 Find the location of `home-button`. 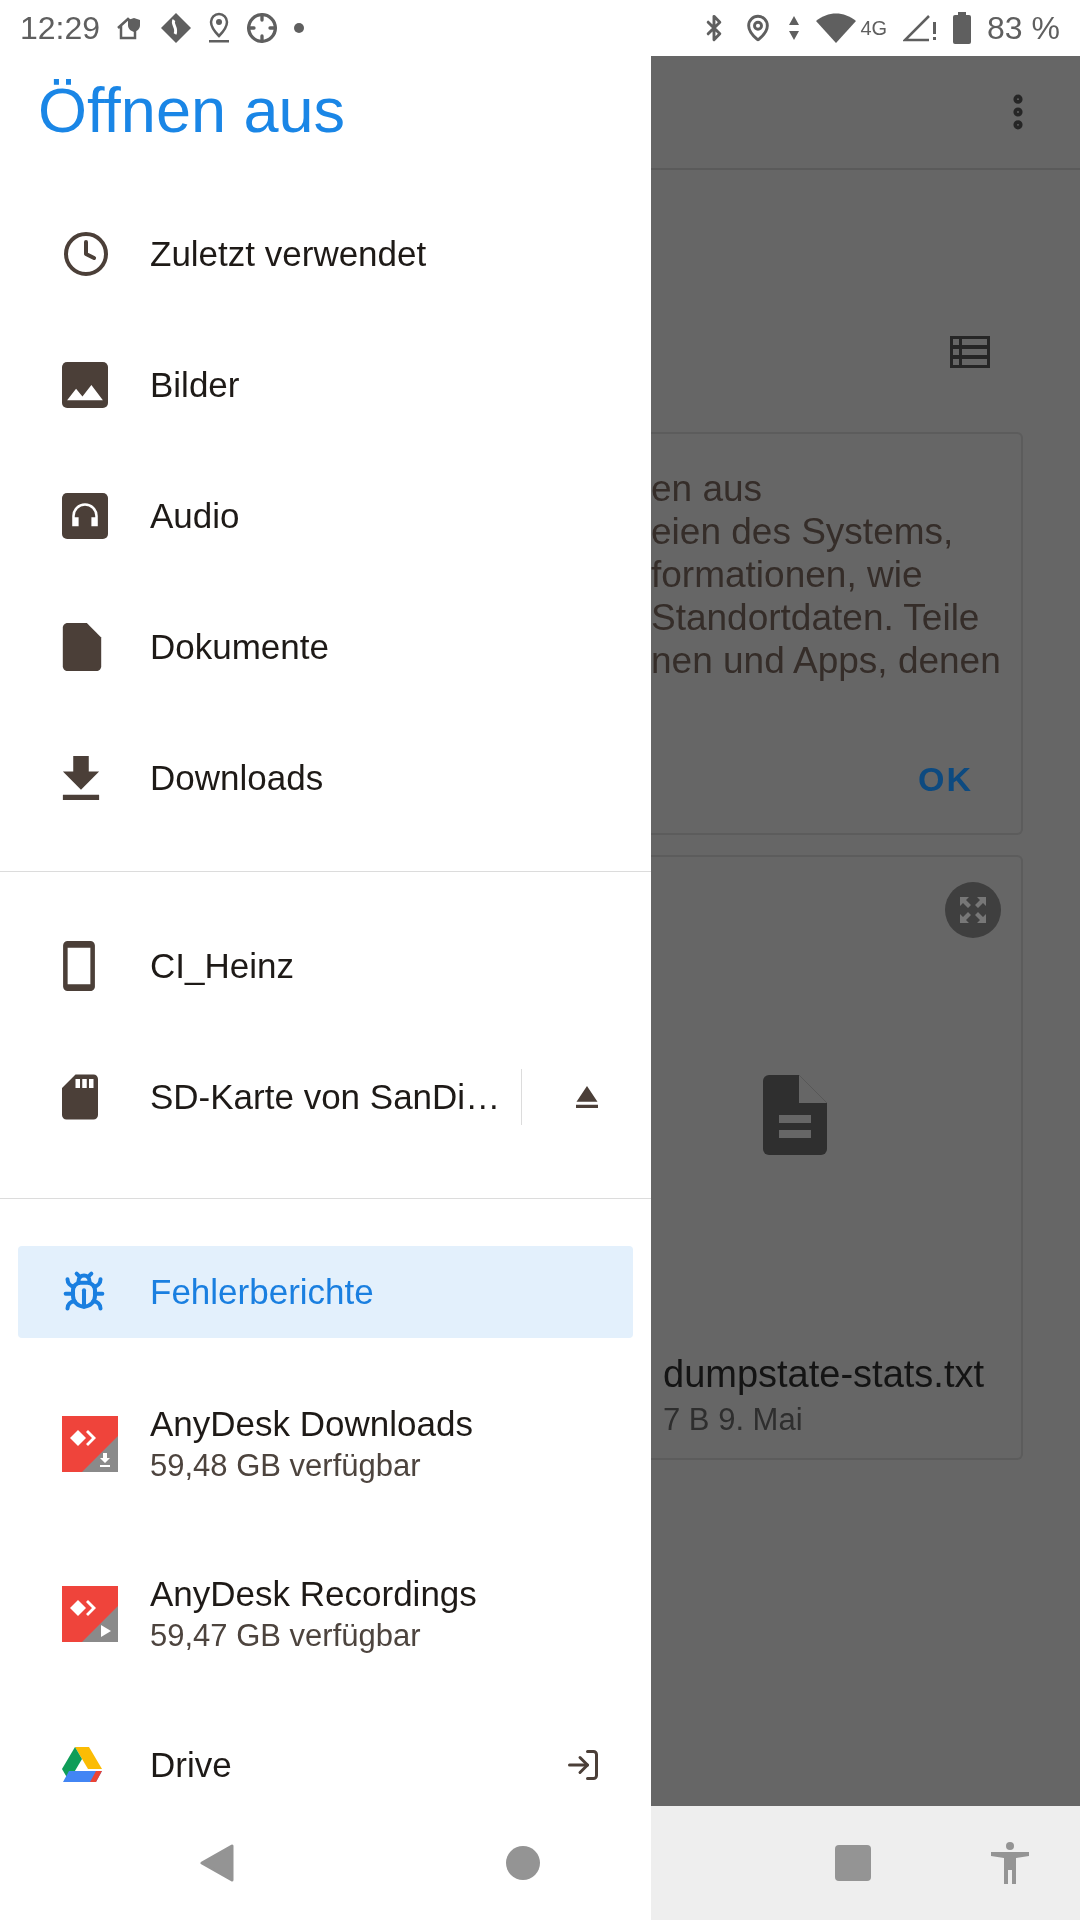

home-button is located at coordinates (523, 1863).